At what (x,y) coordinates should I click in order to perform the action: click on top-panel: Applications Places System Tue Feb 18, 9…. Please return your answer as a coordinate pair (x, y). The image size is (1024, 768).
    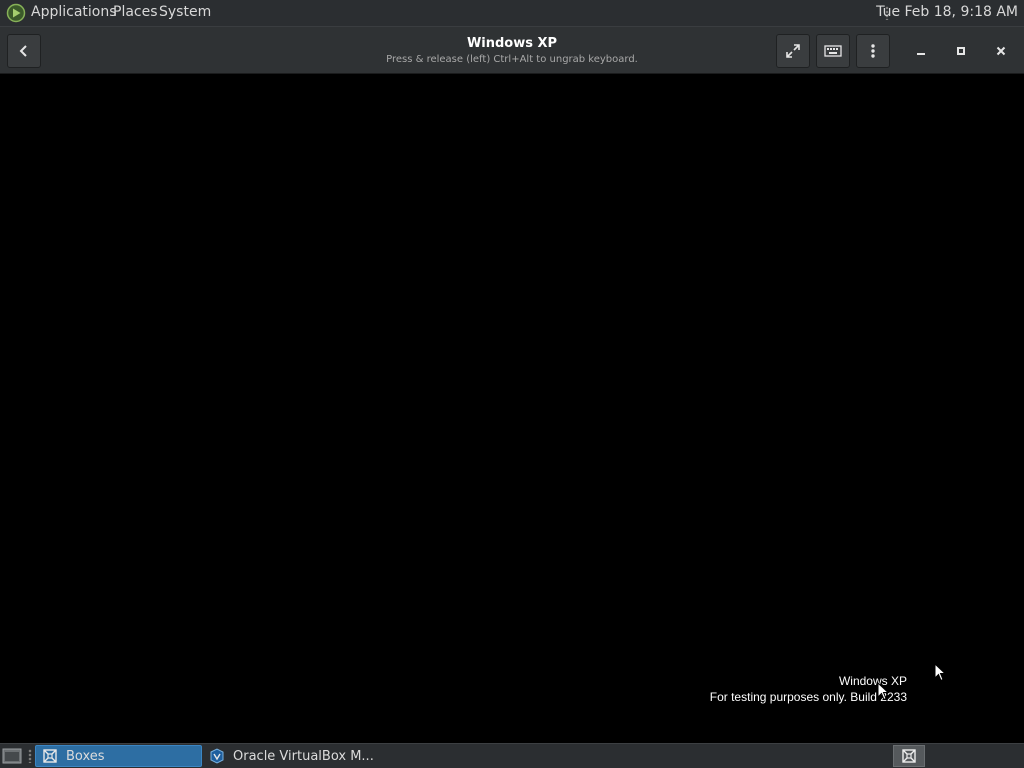
    Looking at the image, I should click on (512, 13).